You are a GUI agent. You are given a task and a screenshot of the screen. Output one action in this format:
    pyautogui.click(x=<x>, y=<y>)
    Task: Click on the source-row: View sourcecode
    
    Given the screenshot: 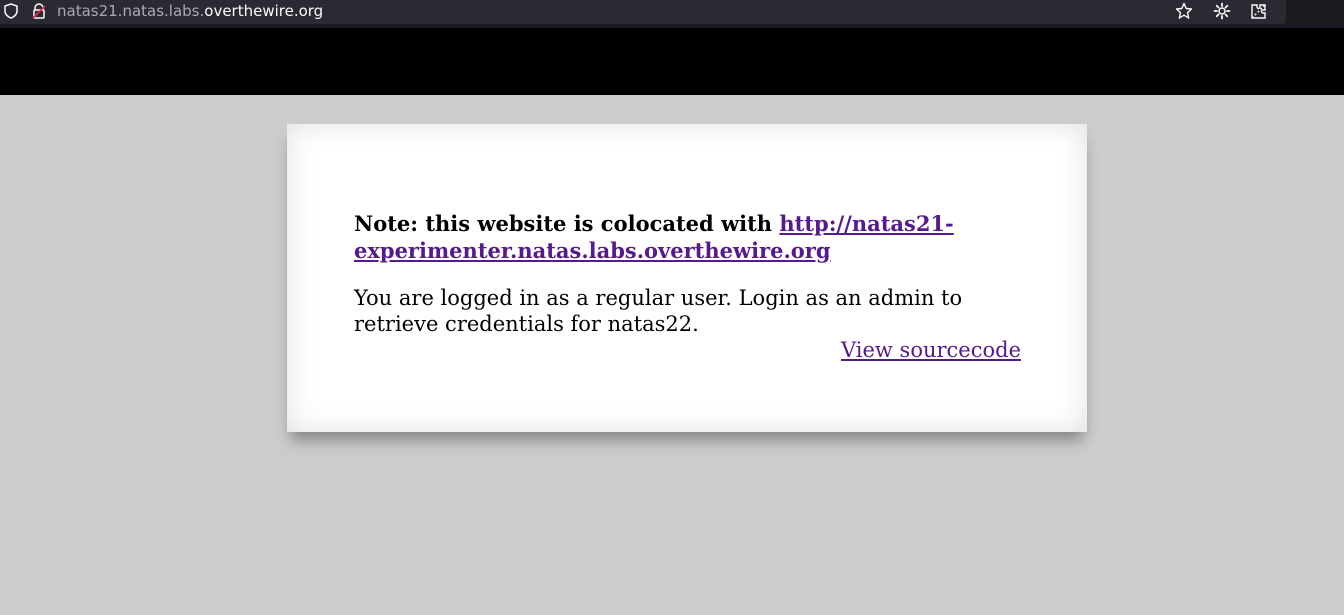 What is the action you would take?
    pyautogui.click(x=687, y=350)
    